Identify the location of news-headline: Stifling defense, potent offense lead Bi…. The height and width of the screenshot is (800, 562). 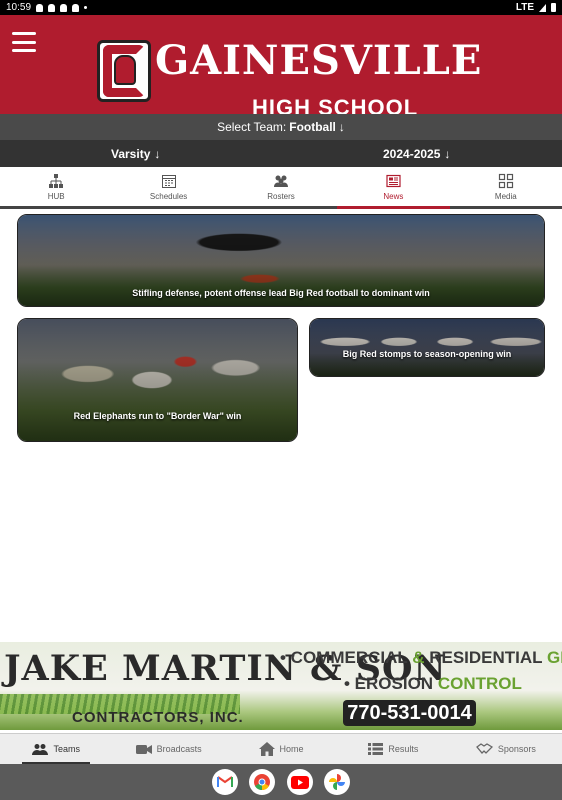
(281, 293).